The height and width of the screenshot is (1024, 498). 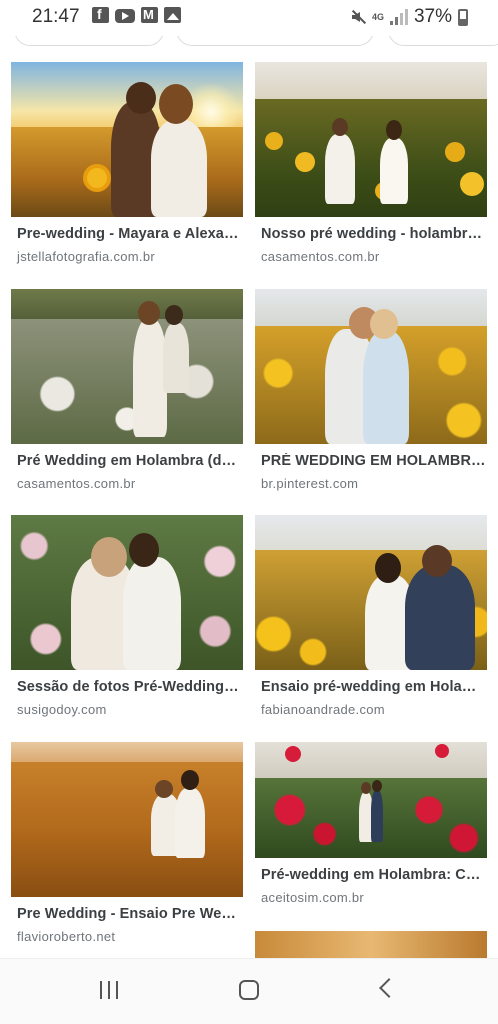 I want to click on image-result: PRÉ WEDDING EM HOLAMBR… br.pinterest.com, so click(x=371, y=390).